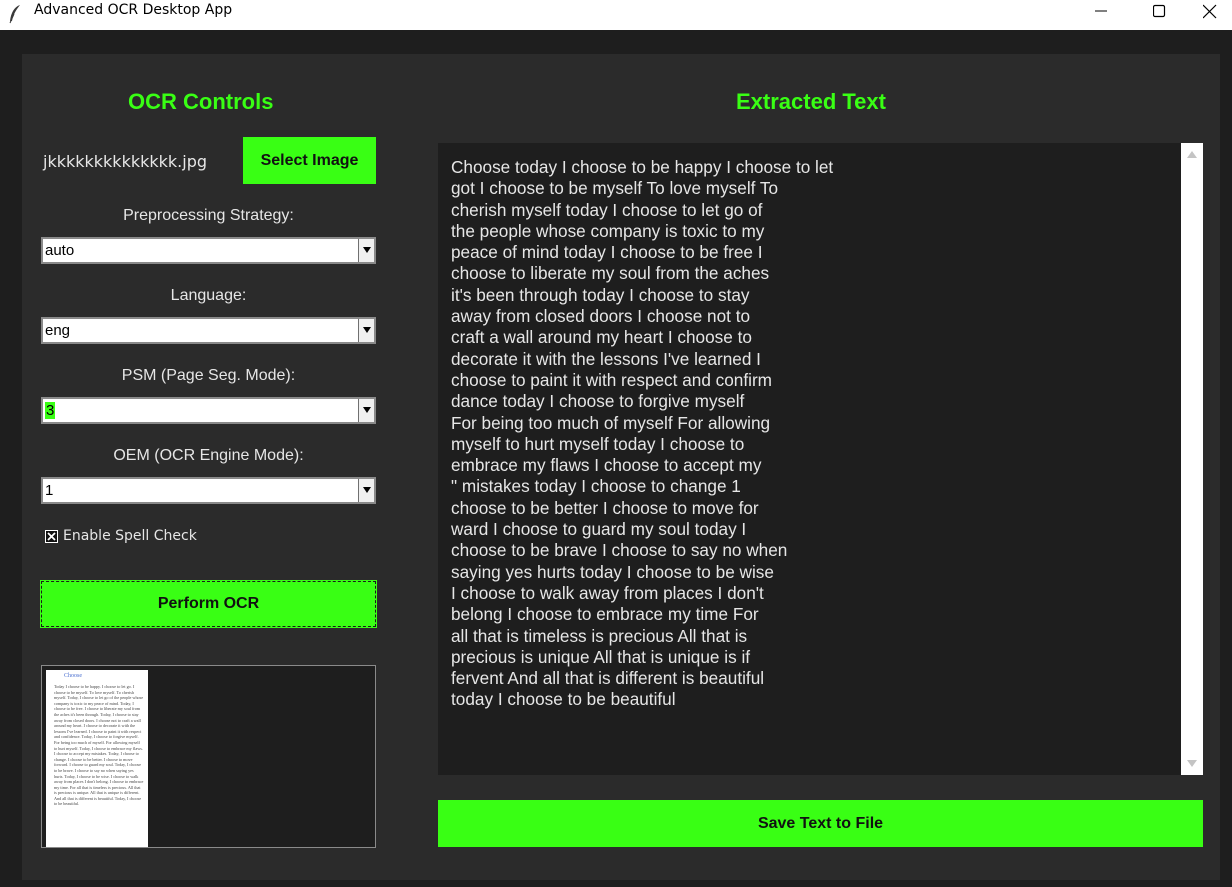 The height and width of the screenshot is (887, 1232). I want to click on maximize-button, so click(1159, 15).